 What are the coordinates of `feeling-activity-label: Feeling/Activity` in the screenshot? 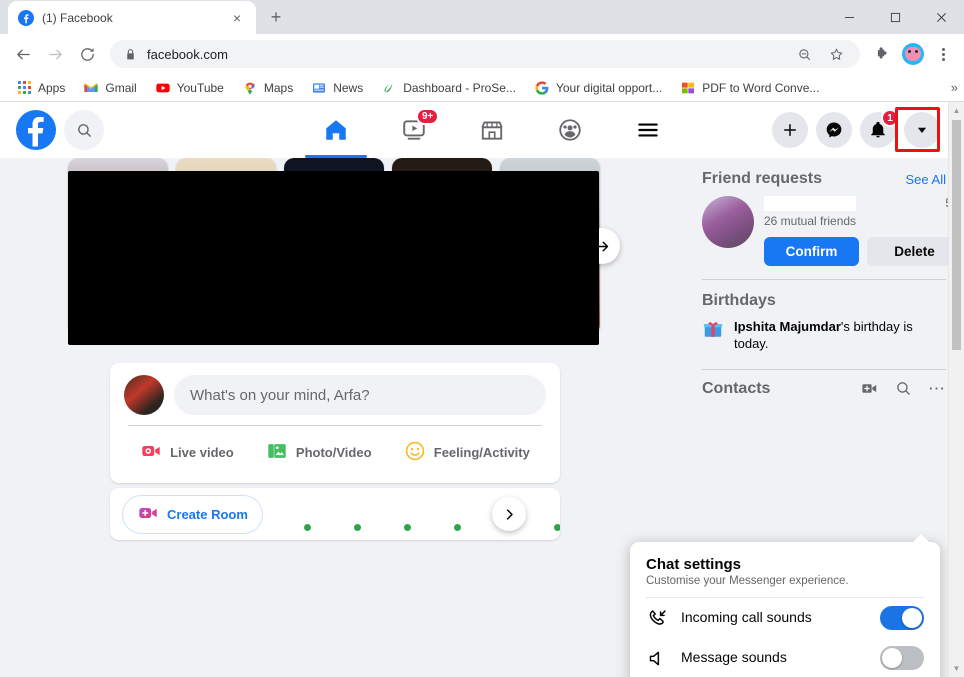 It's located at (481, 452).